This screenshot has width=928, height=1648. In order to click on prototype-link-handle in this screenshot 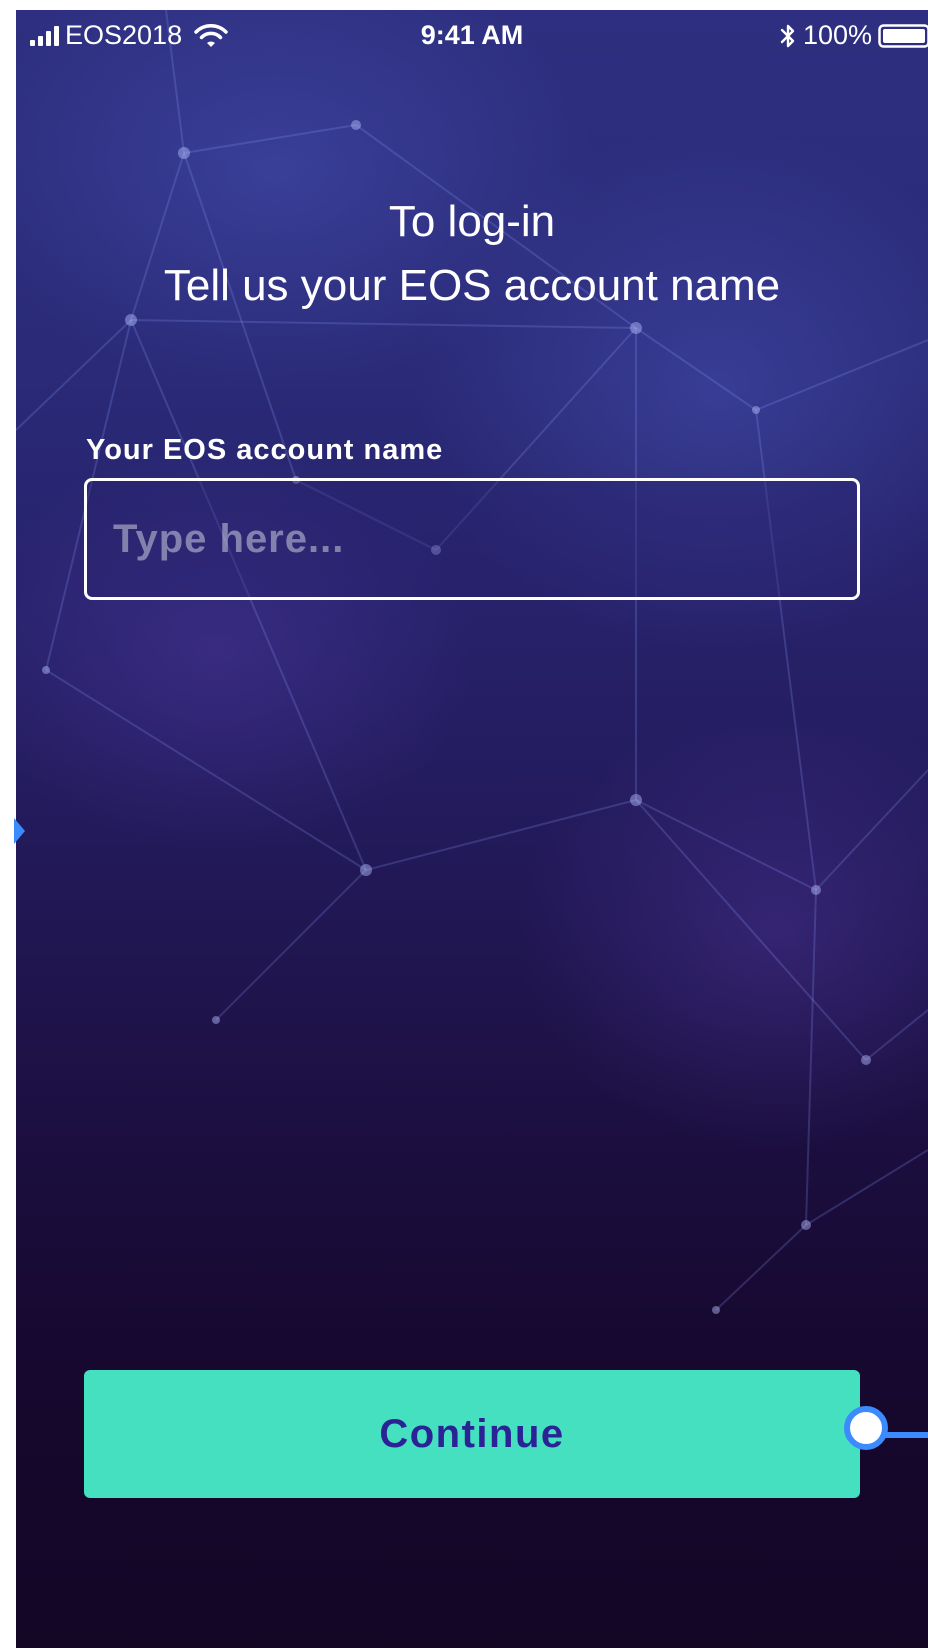, I will do `click(866, 1428)`.